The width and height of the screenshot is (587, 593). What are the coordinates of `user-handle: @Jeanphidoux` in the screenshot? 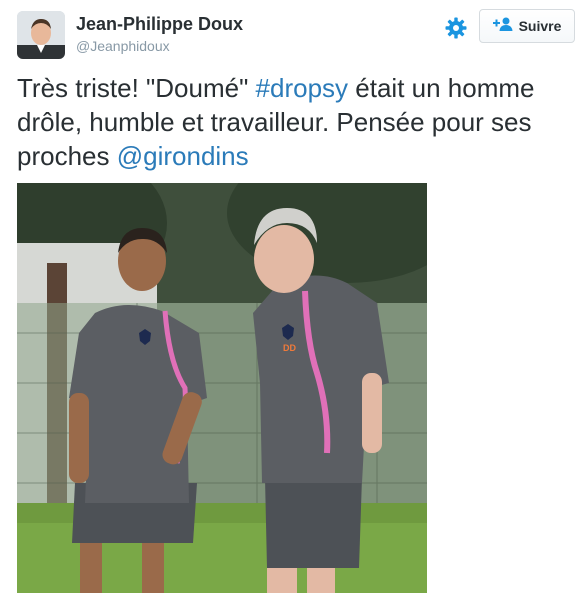 It's located at (123, 46).